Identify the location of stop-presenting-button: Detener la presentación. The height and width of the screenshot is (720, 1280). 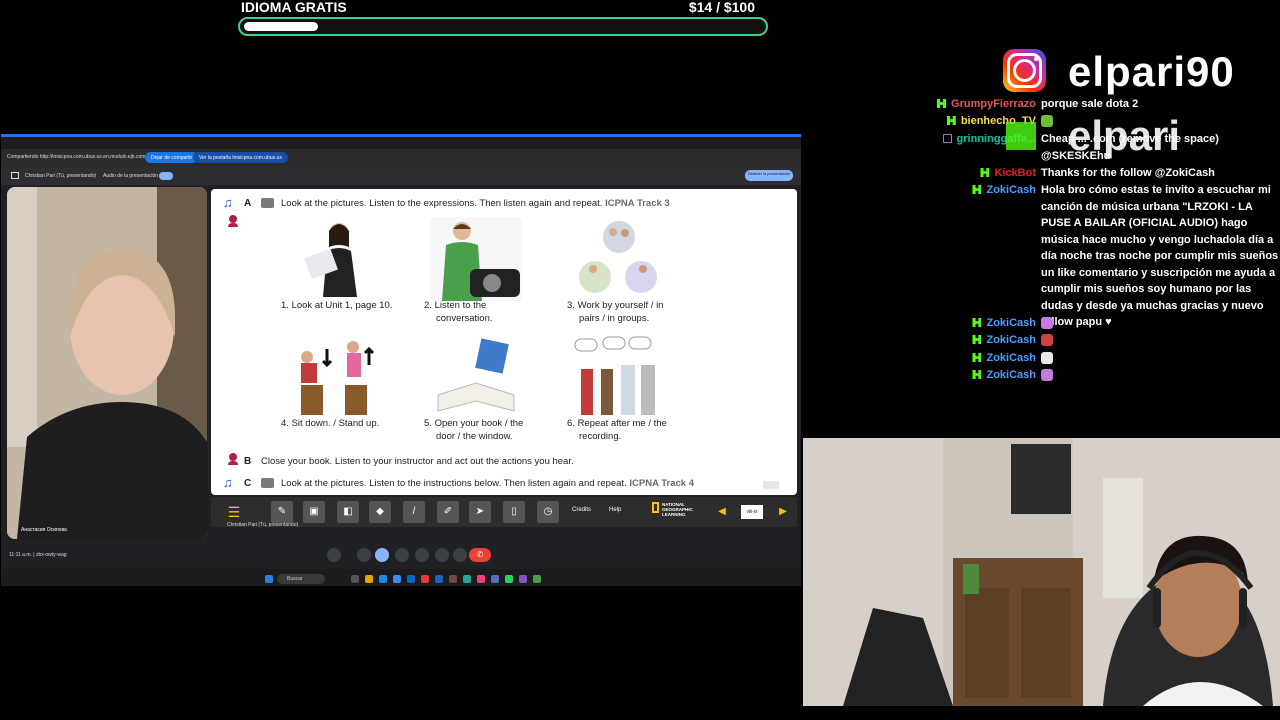
(769, 175).